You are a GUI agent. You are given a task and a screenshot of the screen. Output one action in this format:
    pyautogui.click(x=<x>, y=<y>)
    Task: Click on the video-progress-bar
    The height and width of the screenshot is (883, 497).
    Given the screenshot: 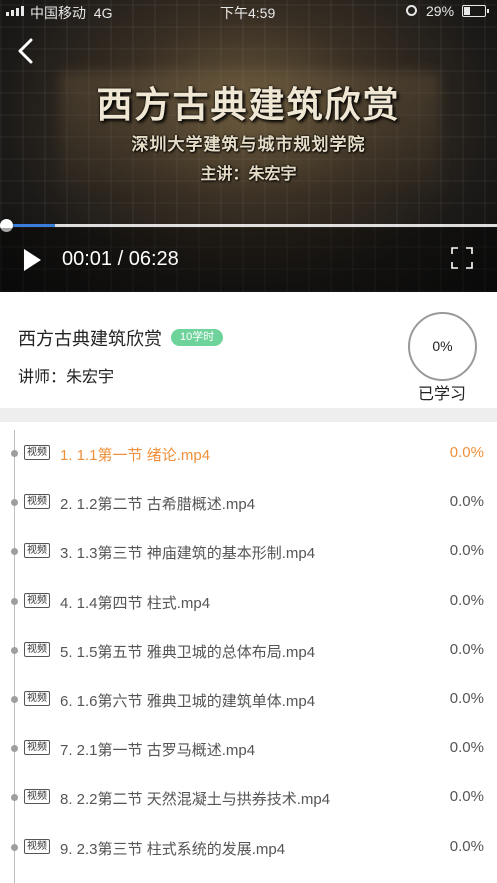 What is the action you would take?
    pyautogui.click(x=248, y=225)
    